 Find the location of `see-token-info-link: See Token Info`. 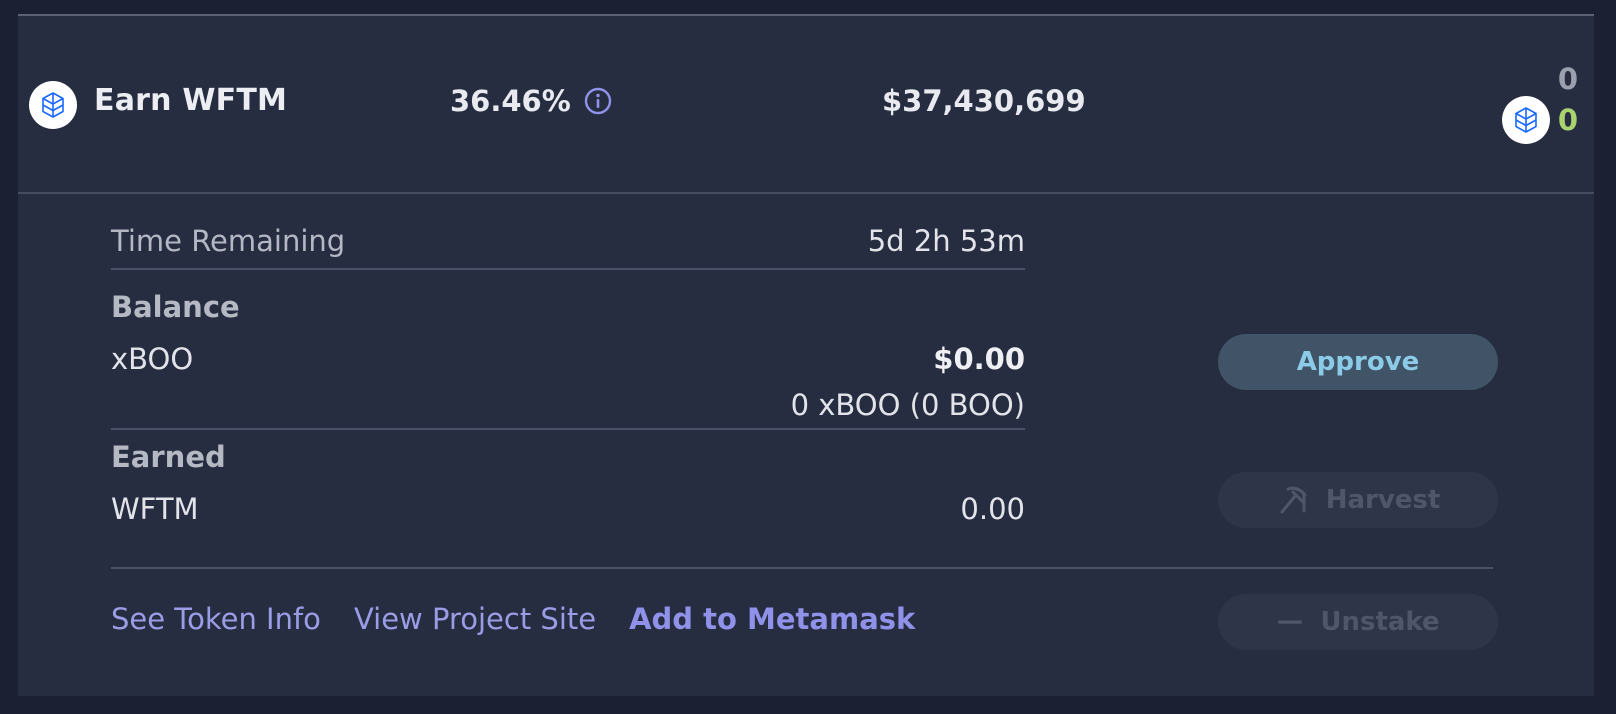

see-token-info-link: See Token Info is located at coordinates (216, 619).